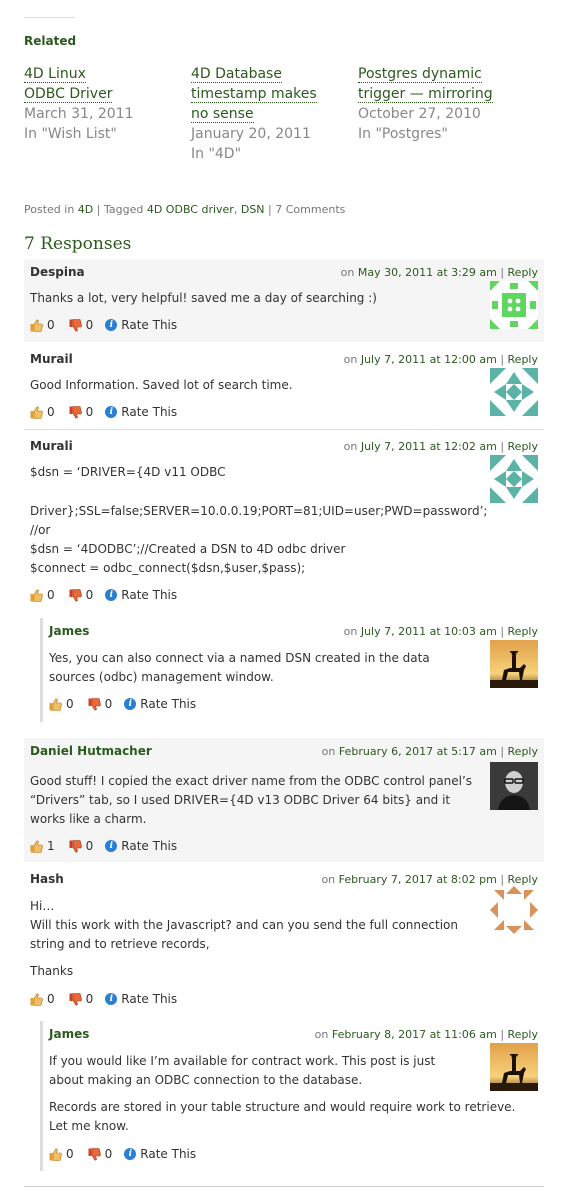 This screenshot has height=1203, width=564. I want to click on related-date: January 20, 2011, so click(251, 134).